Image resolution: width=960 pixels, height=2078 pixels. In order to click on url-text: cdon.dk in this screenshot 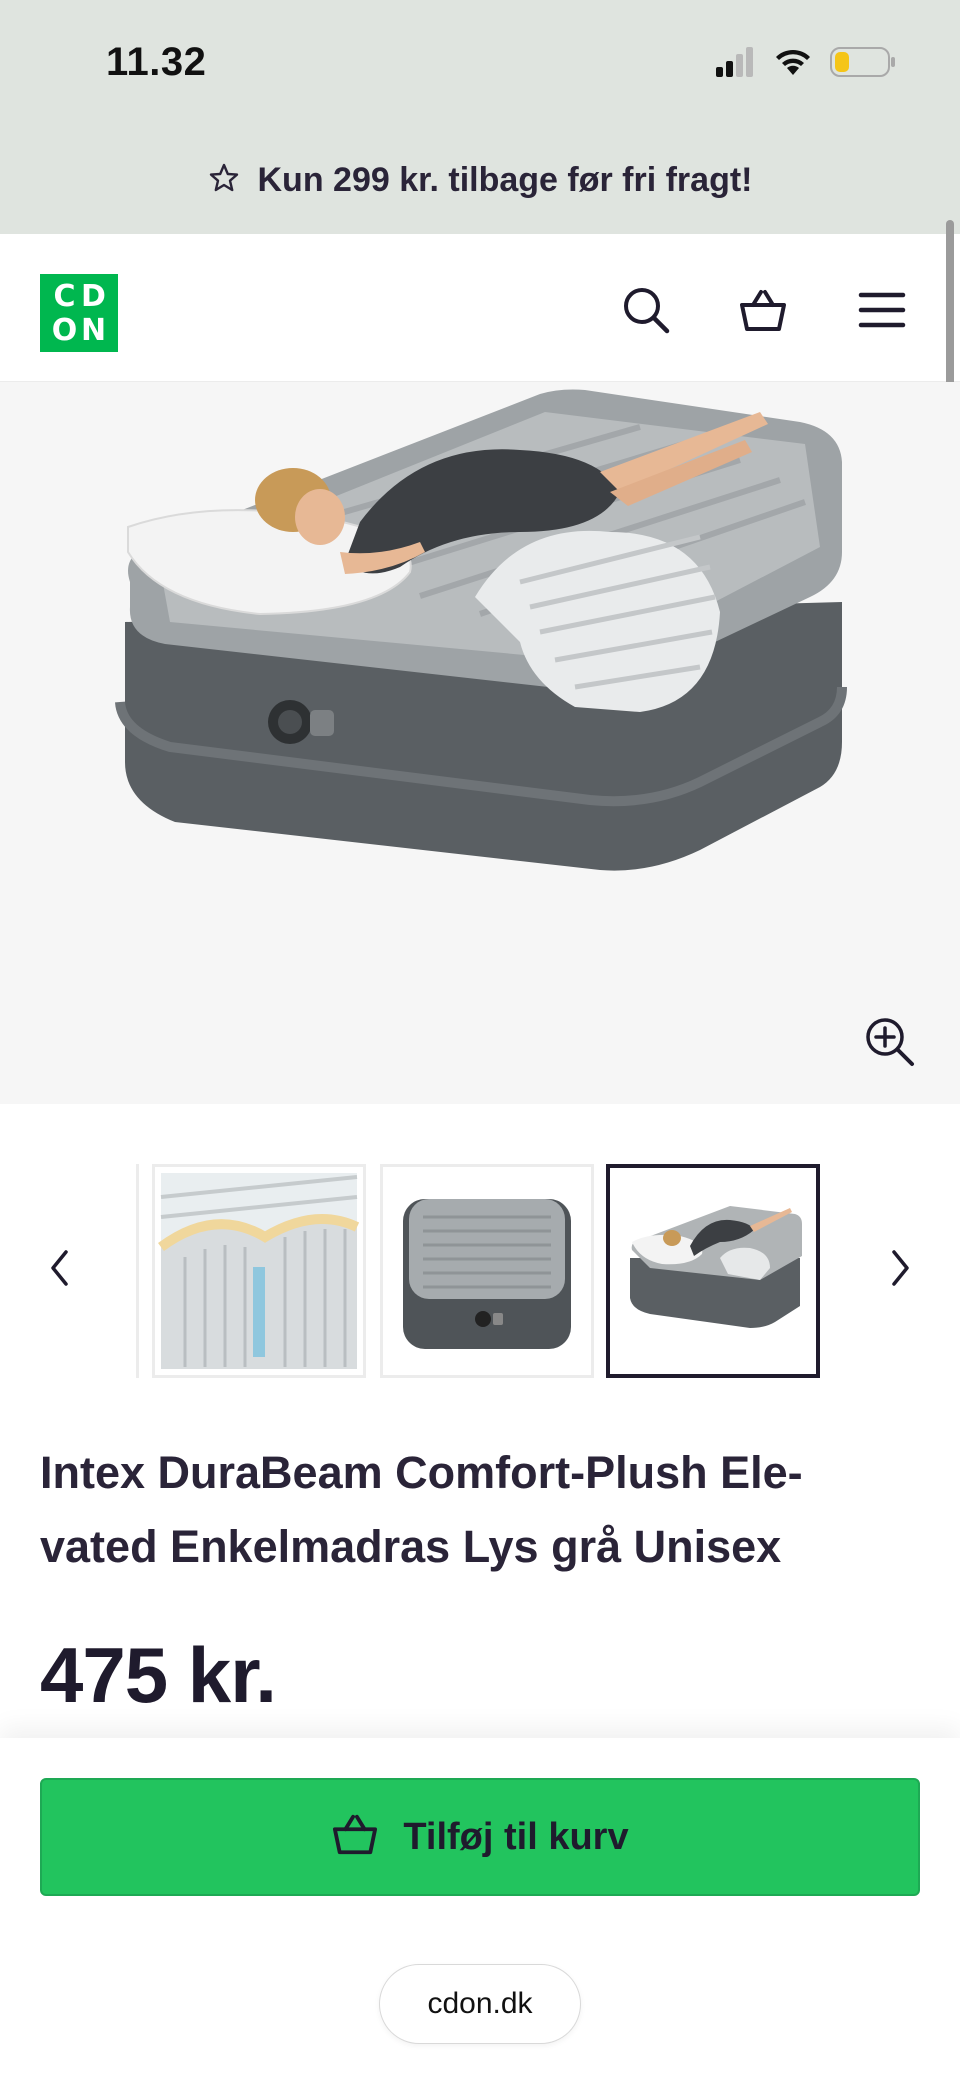, I will do `click(480, 2003)`.